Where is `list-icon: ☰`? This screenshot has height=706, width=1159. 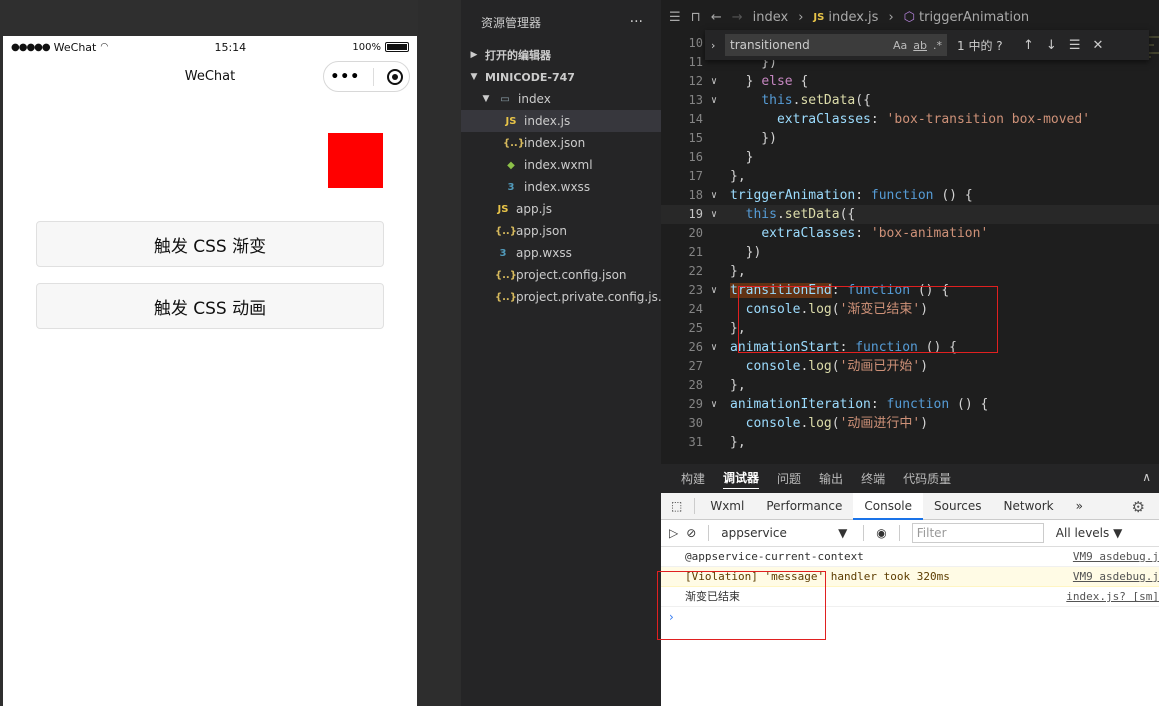
list-icon: ☰ is located at coordinates (675, 17).